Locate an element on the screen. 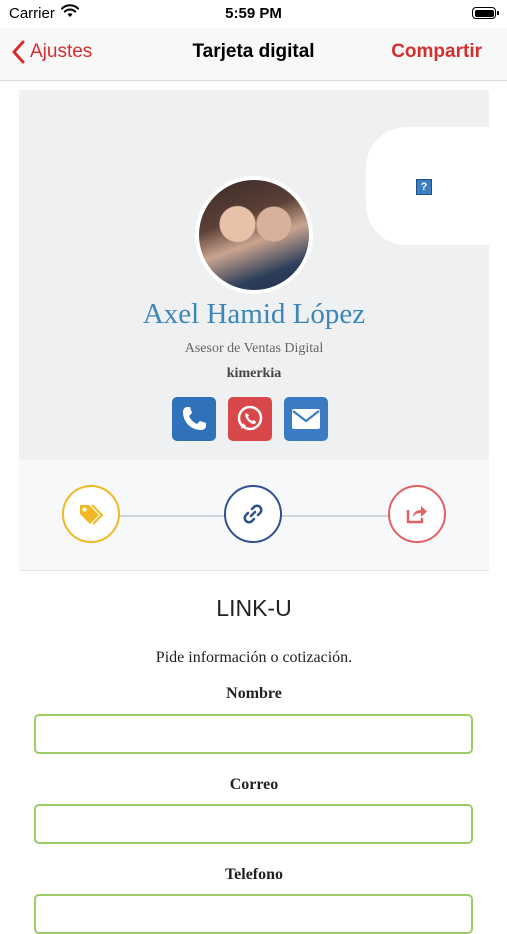 This screenshot has width=507, height=934. battery-fill is located at coordinates (484, 13).